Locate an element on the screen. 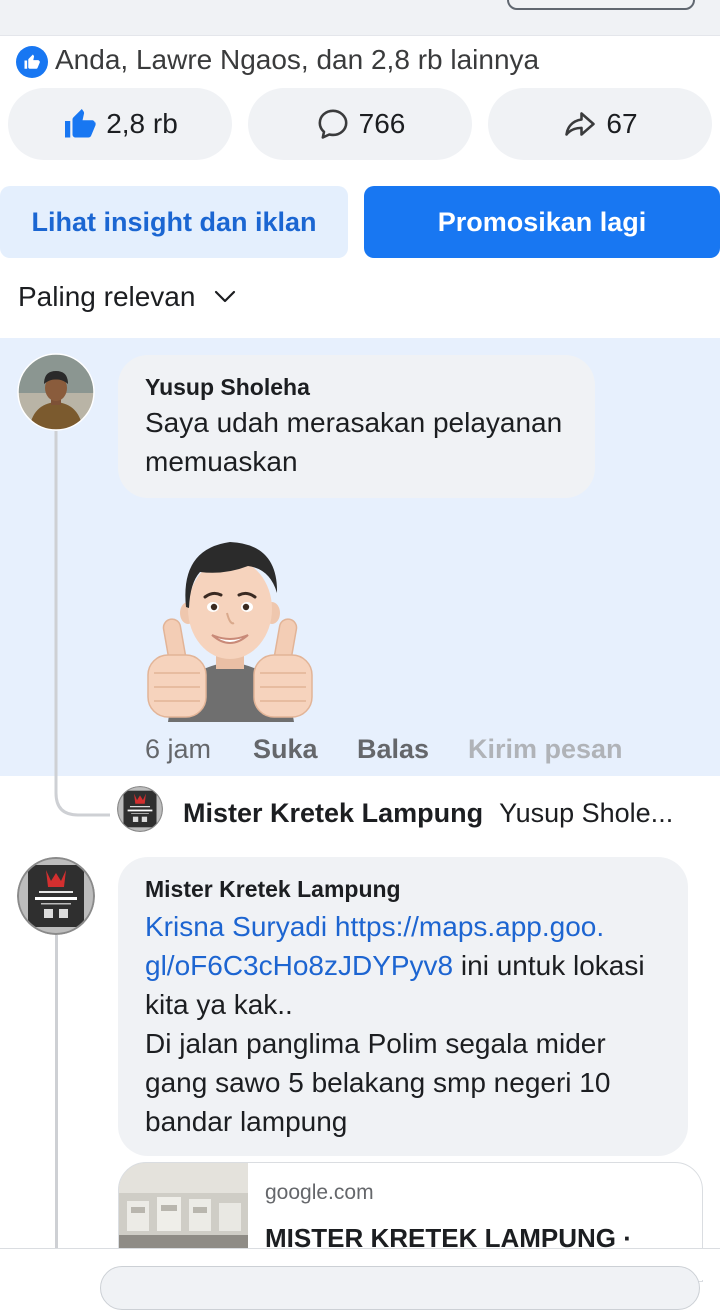 This screenshot has width=720, height=1310. maps-link-continued: gl/oF6C3cHo8zJDYPyv8 is located at coordinates (299, 965).